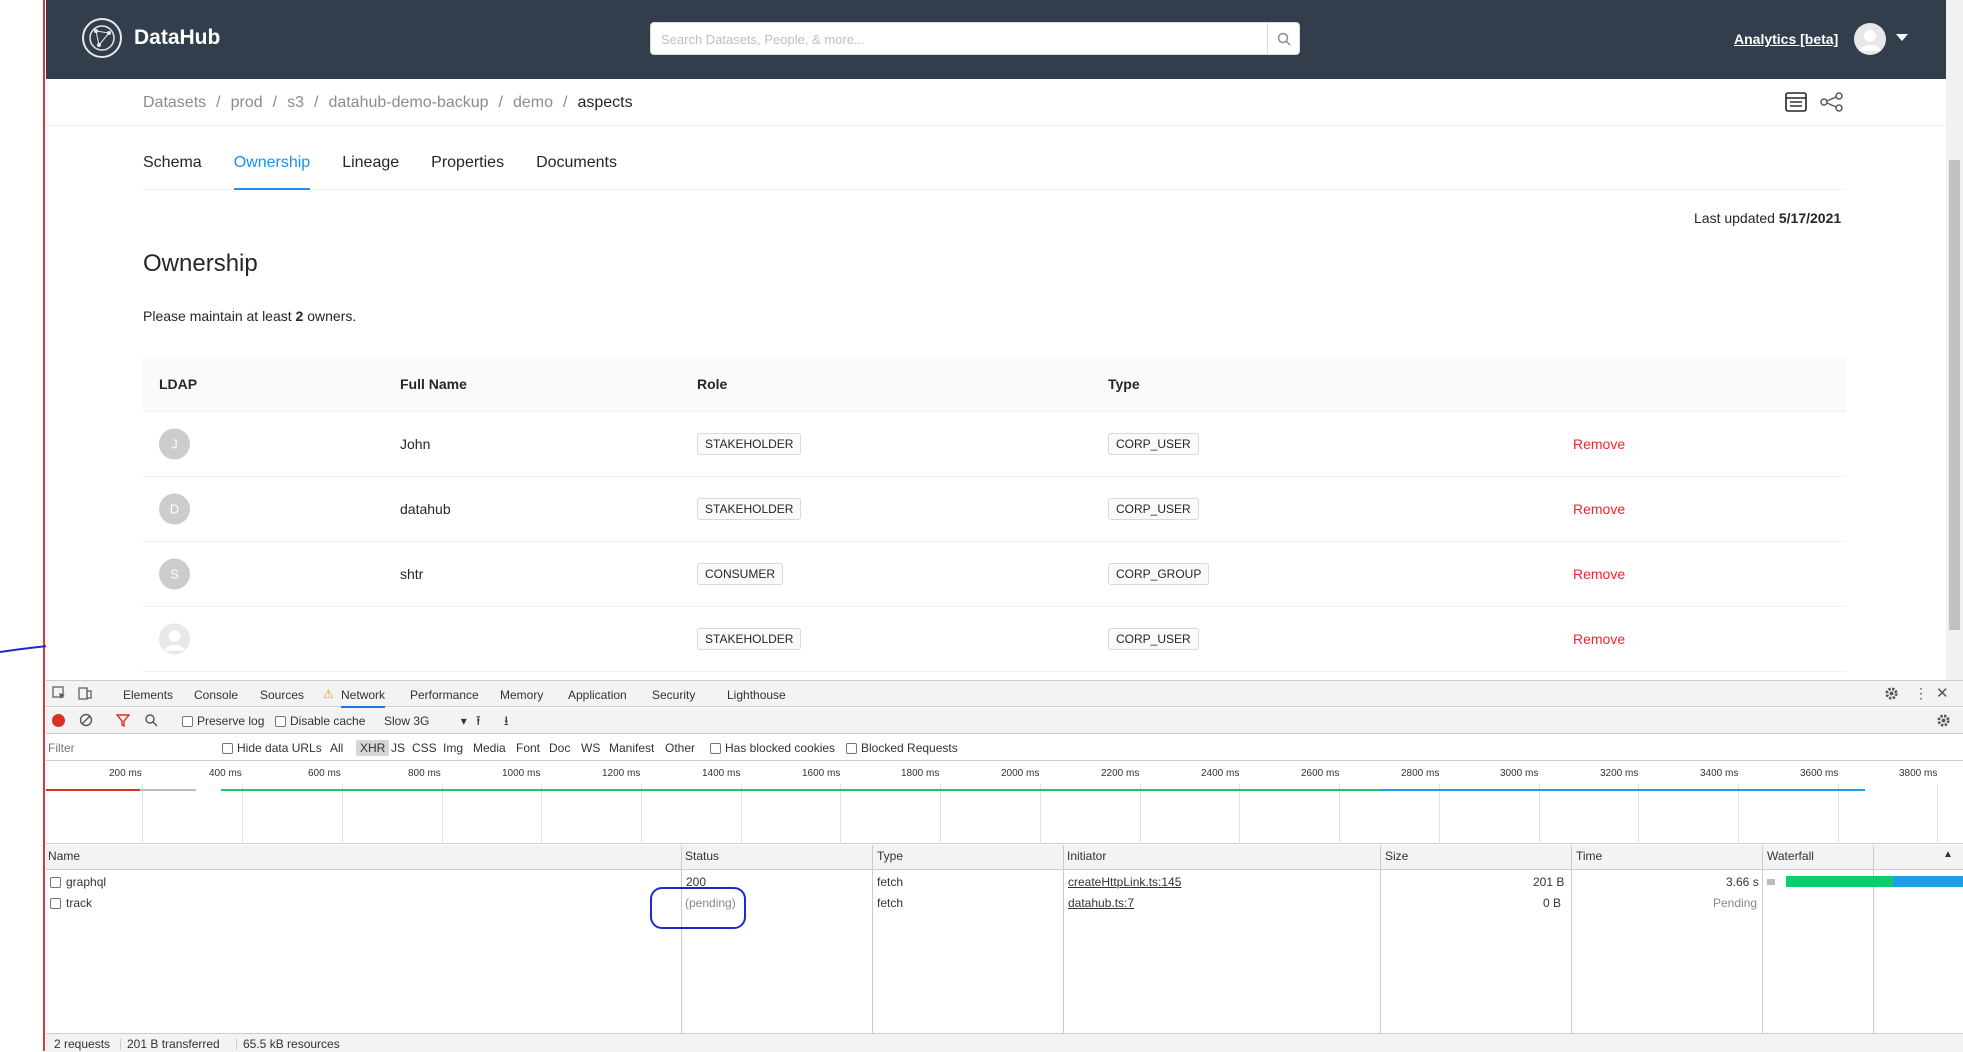  What do you see at coordinates (467, 164) in the screenshot?
I see `tab-properties: Properties` at bounding box center [467, 164].